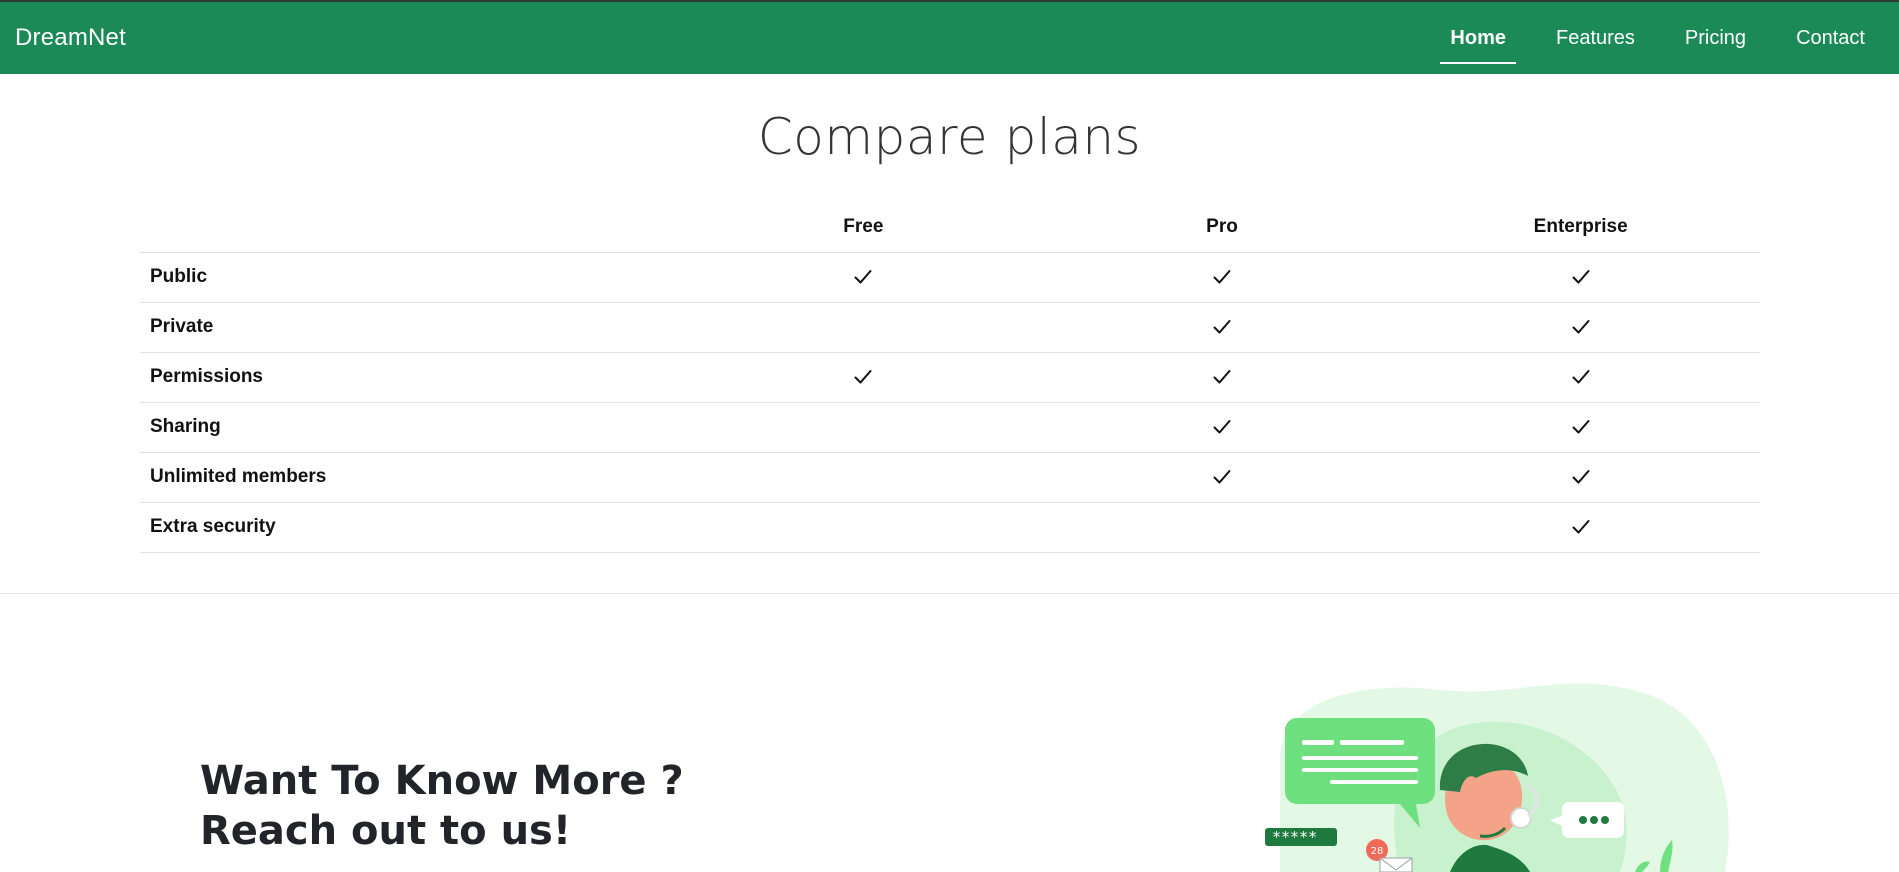 This screenshot has height=872, width=1899. I want to click on plan-header-enterprise: Enterprise, so click(1580, 227).